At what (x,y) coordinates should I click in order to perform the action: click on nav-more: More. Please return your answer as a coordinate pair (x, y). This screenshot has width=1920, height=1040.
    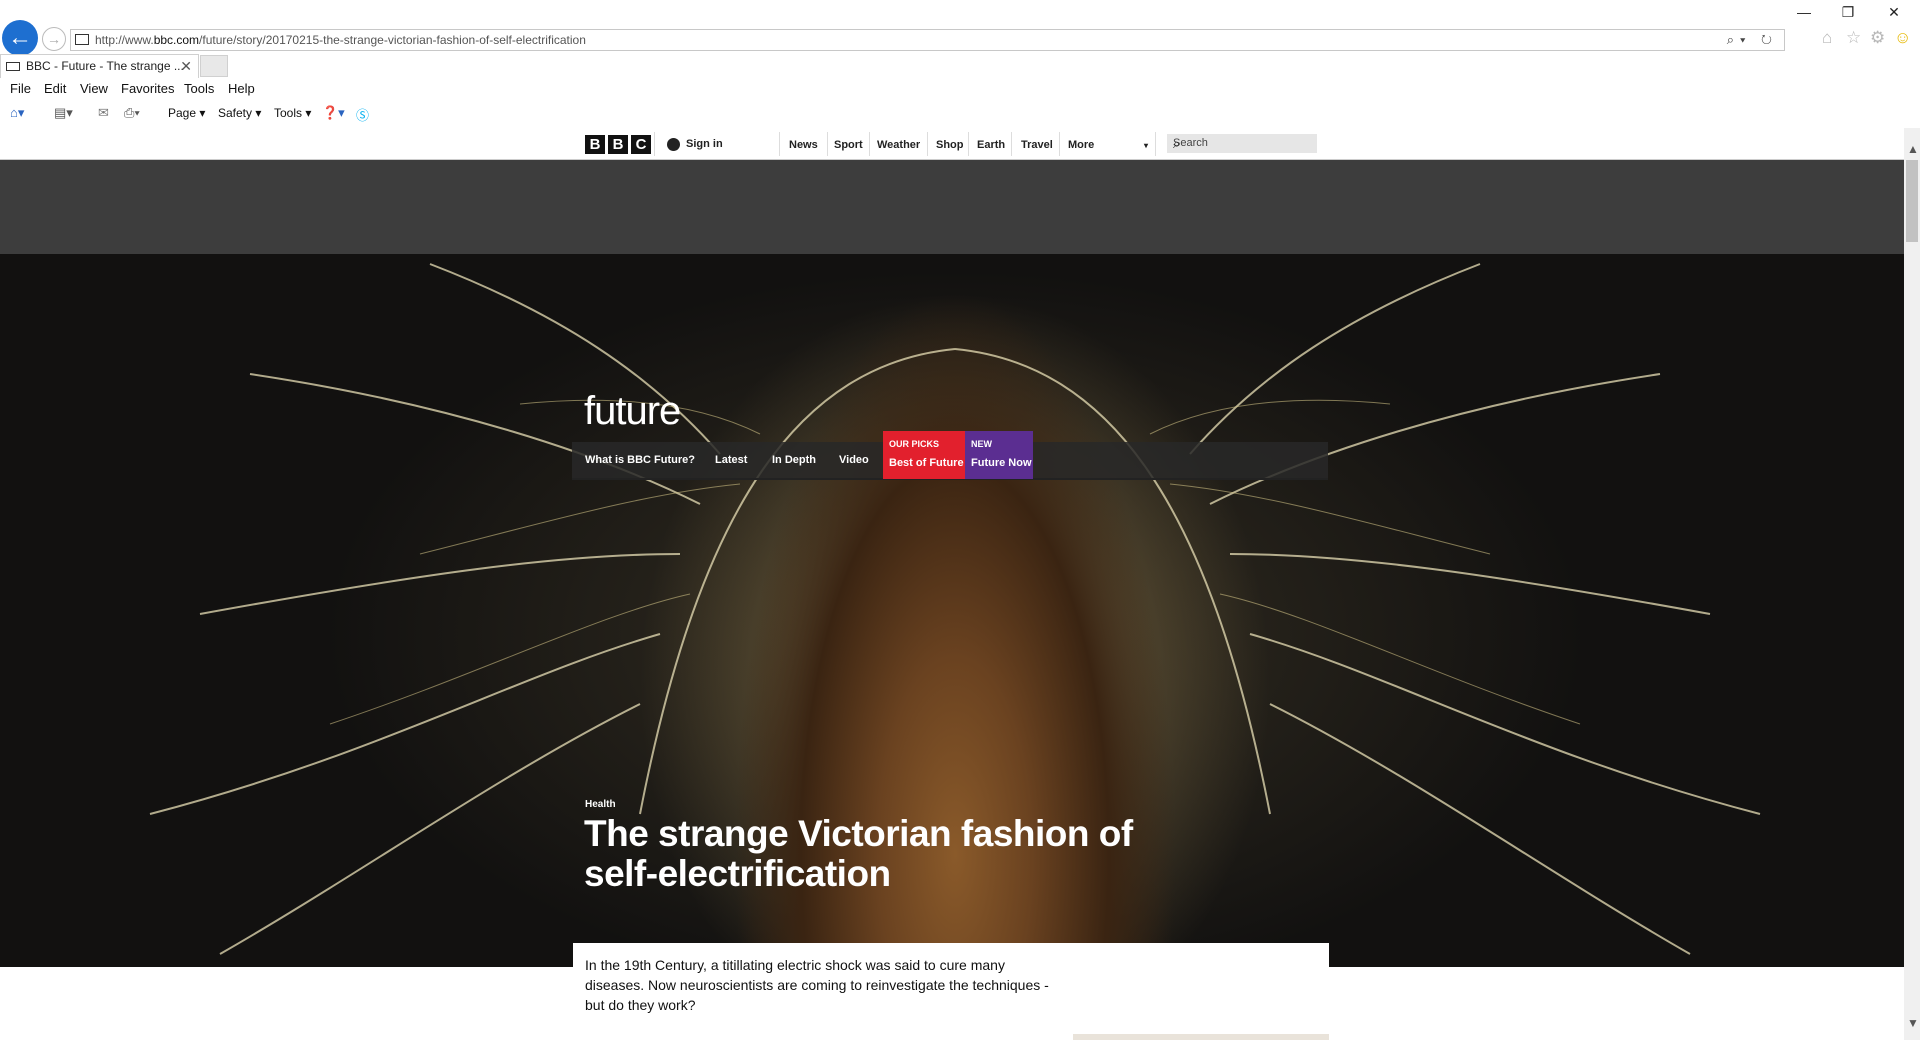
    Looking at the image, I should click on (1081, 145).